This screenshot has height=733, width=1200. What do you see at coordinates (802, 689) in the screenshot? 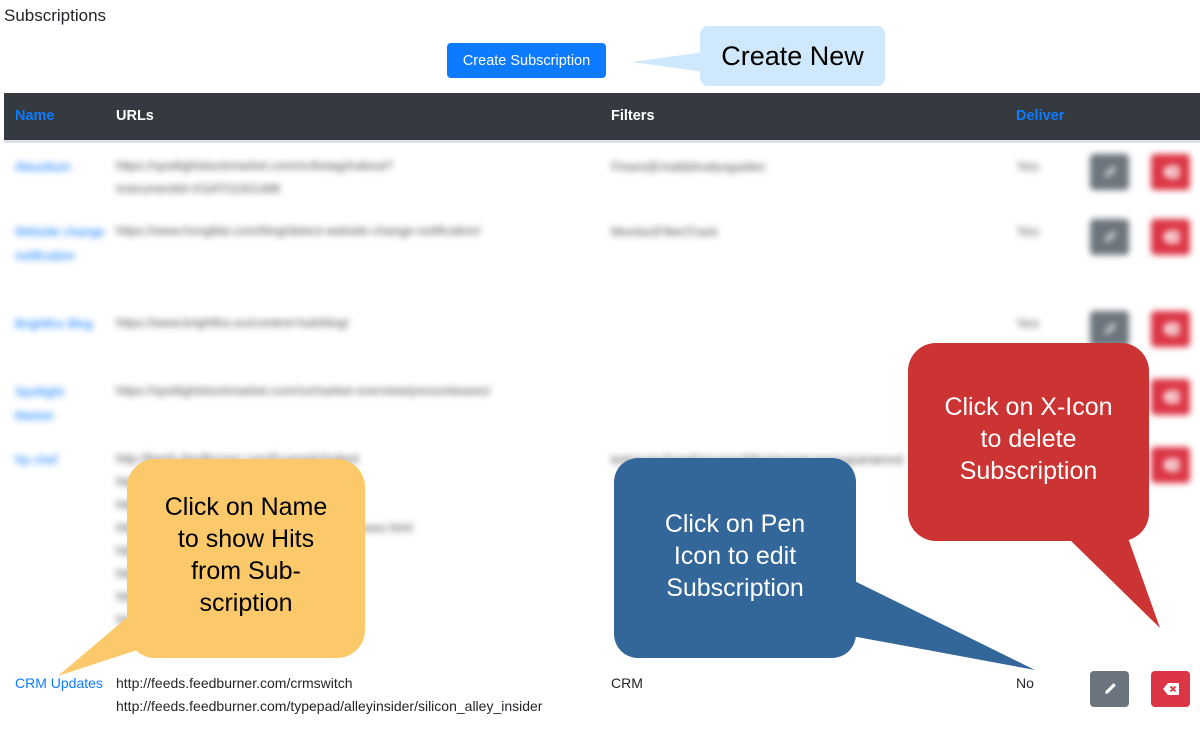
I see `cell-filters: CRM` at bounding box center [802, 689].